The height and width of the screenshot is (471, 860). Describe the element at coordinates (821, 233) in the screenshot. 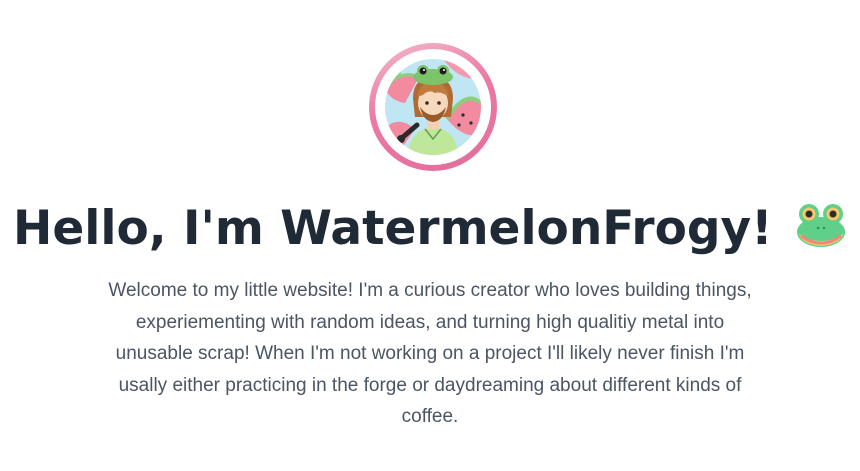

I see `frog-icon` at that location.